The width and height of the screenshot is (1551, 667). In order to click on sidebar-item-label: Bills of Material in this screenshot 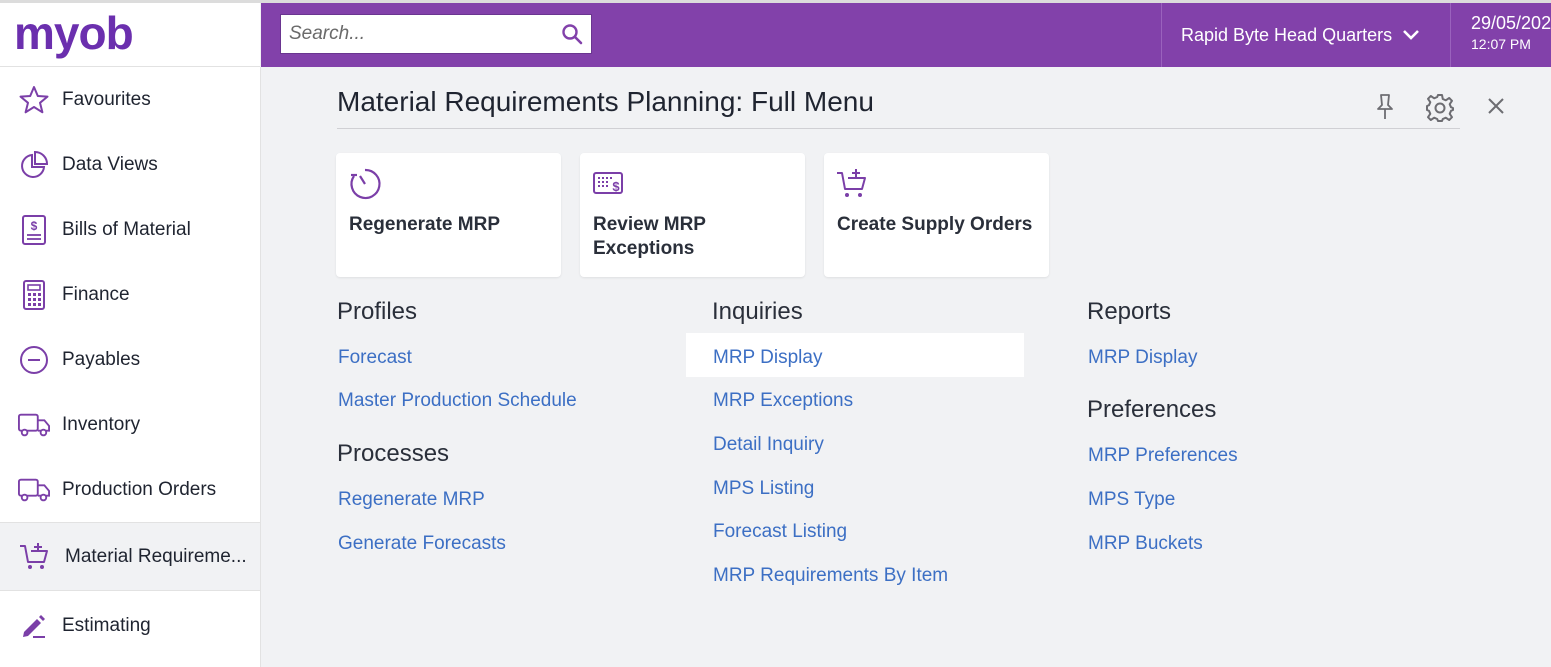, I will do `click(126, 229)`.